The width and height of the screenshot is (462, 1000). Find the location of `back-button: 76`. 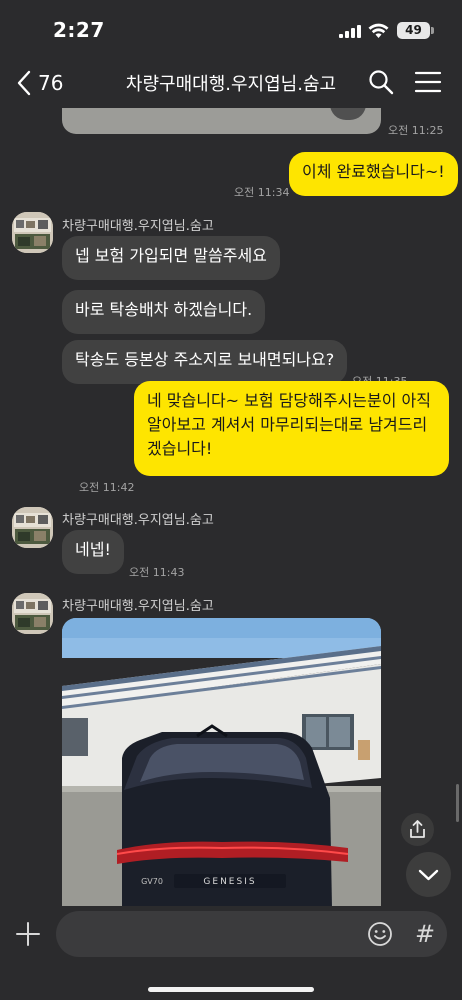

back-button: 76 is located at coordinates (39, 83).